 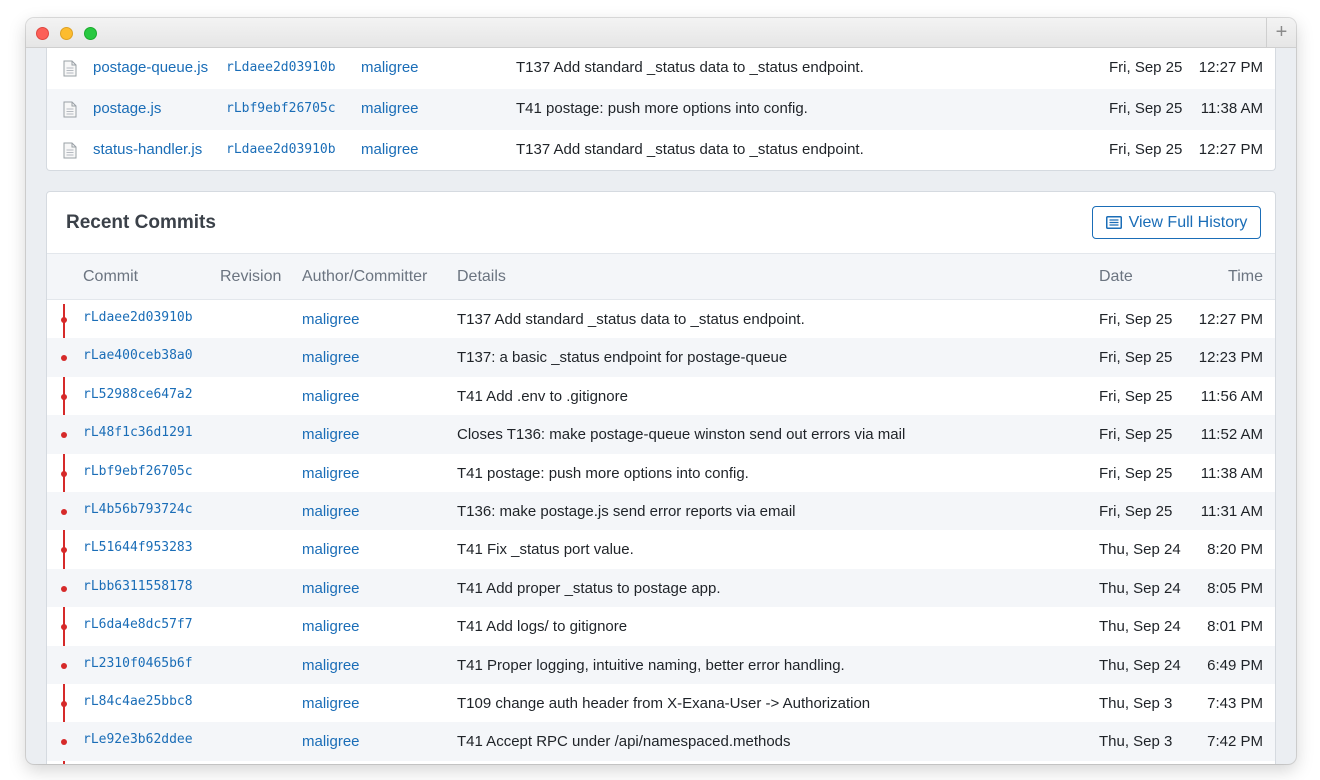 What do you see at coordinates (138, 355) in the screenshot?
I see `commit-hash-link: rLae400ceb38a0` at bounding box center [138, 355].